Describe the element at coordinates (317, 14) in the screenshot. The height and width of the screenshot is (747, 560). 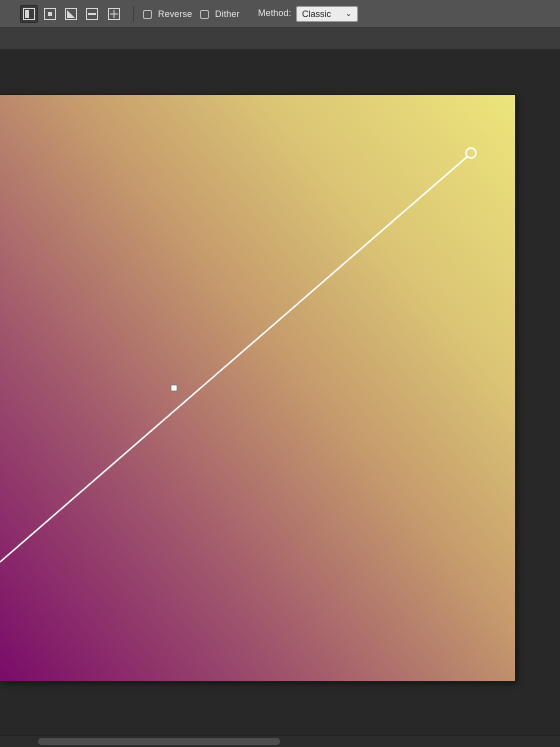
I see `method-value: Classic` at that location.